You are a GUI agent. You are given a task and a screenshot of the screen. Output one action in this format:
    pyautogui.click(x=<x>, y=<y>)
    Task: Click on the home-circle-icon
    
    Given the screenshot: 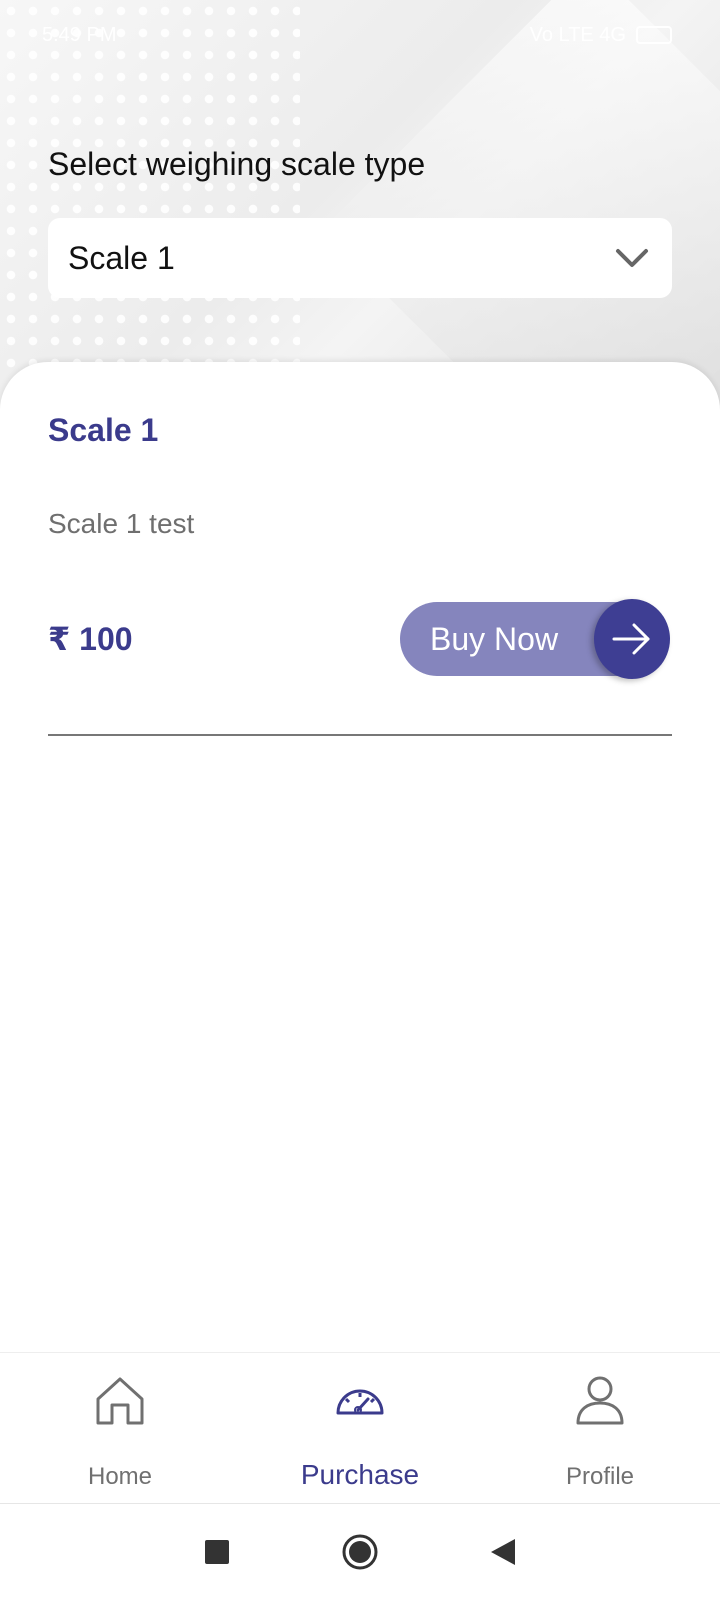 What is the action you would take?
    pyautogui.click(x=360, y=1552)
    